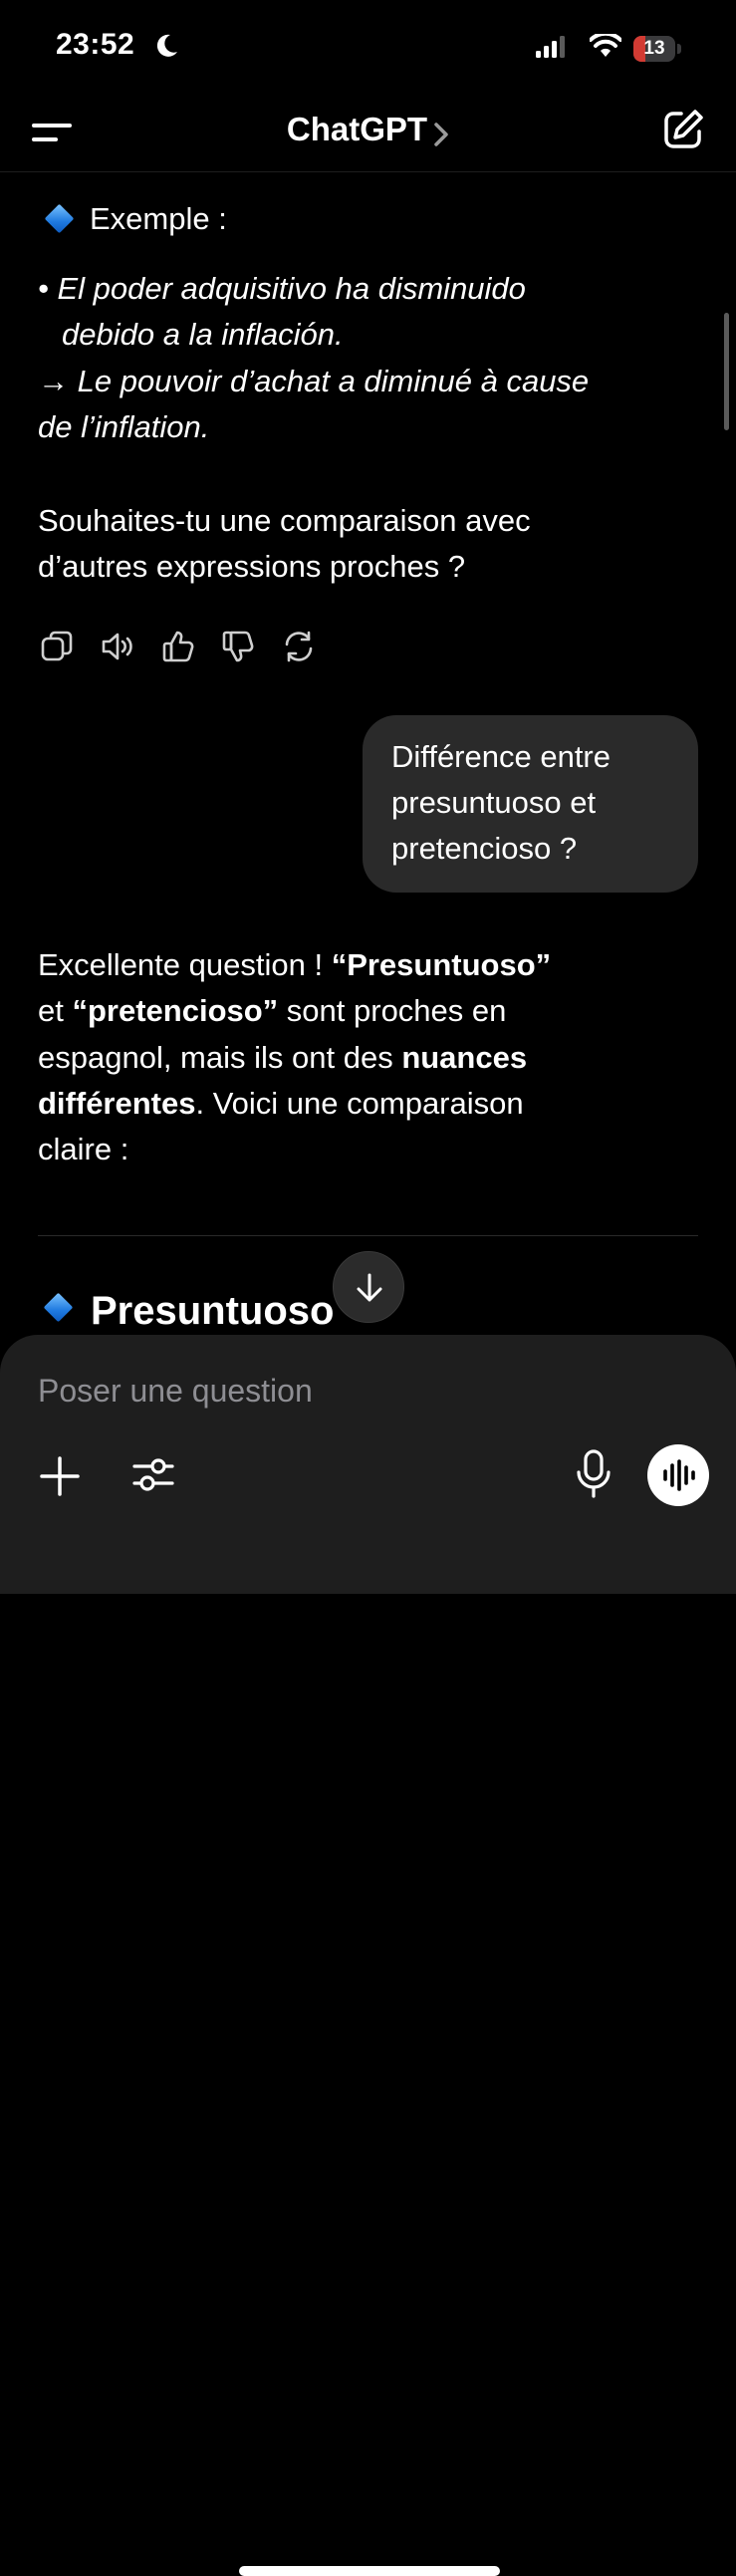  I want to click on example-line: de l’inflation., so click(124, 426).